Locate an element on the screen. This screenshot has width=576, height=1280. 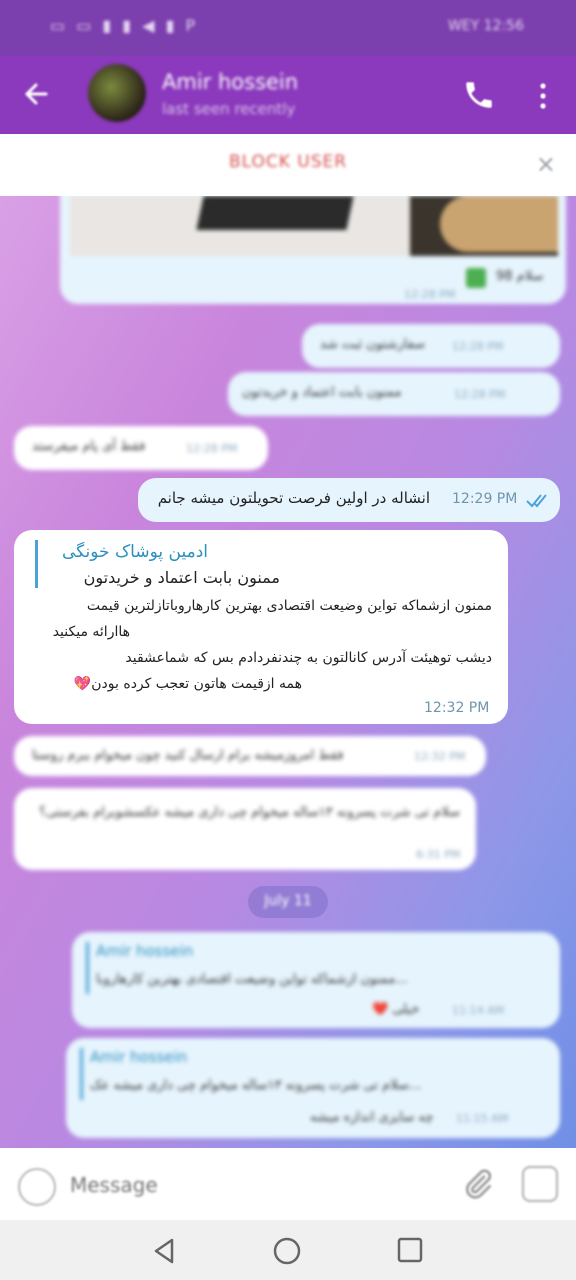
camera-icon is located at coordinates (540, 1184).